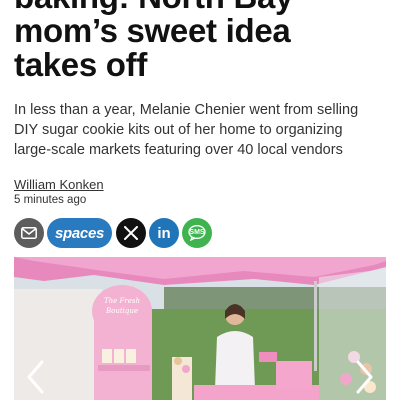 This screenshot has height=400, width=400. I want to click on headline-line: mom’s sweet idea, so click(152, 30).